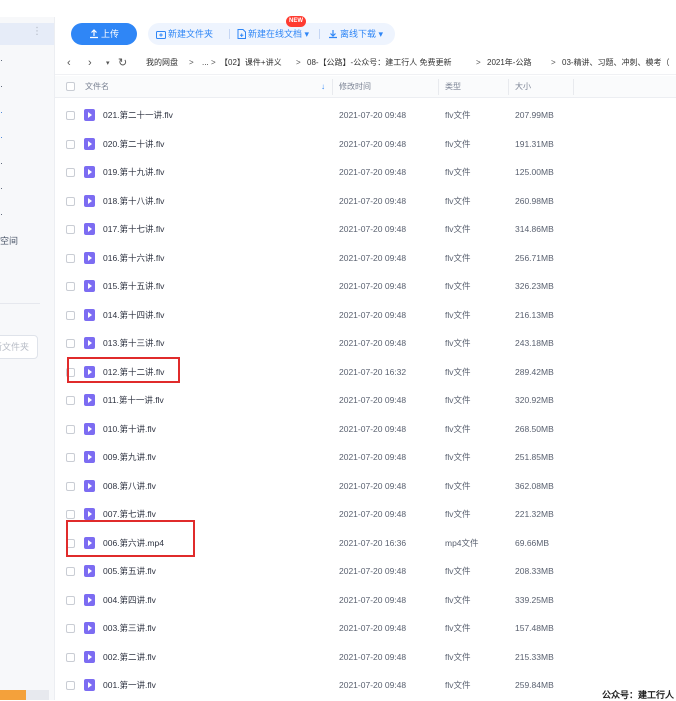 The image size is (676, 701). What do you see at coordinates (104, 34) in the screenshot?
I see `upload-button: 上传` at bounding box center [104, 34].